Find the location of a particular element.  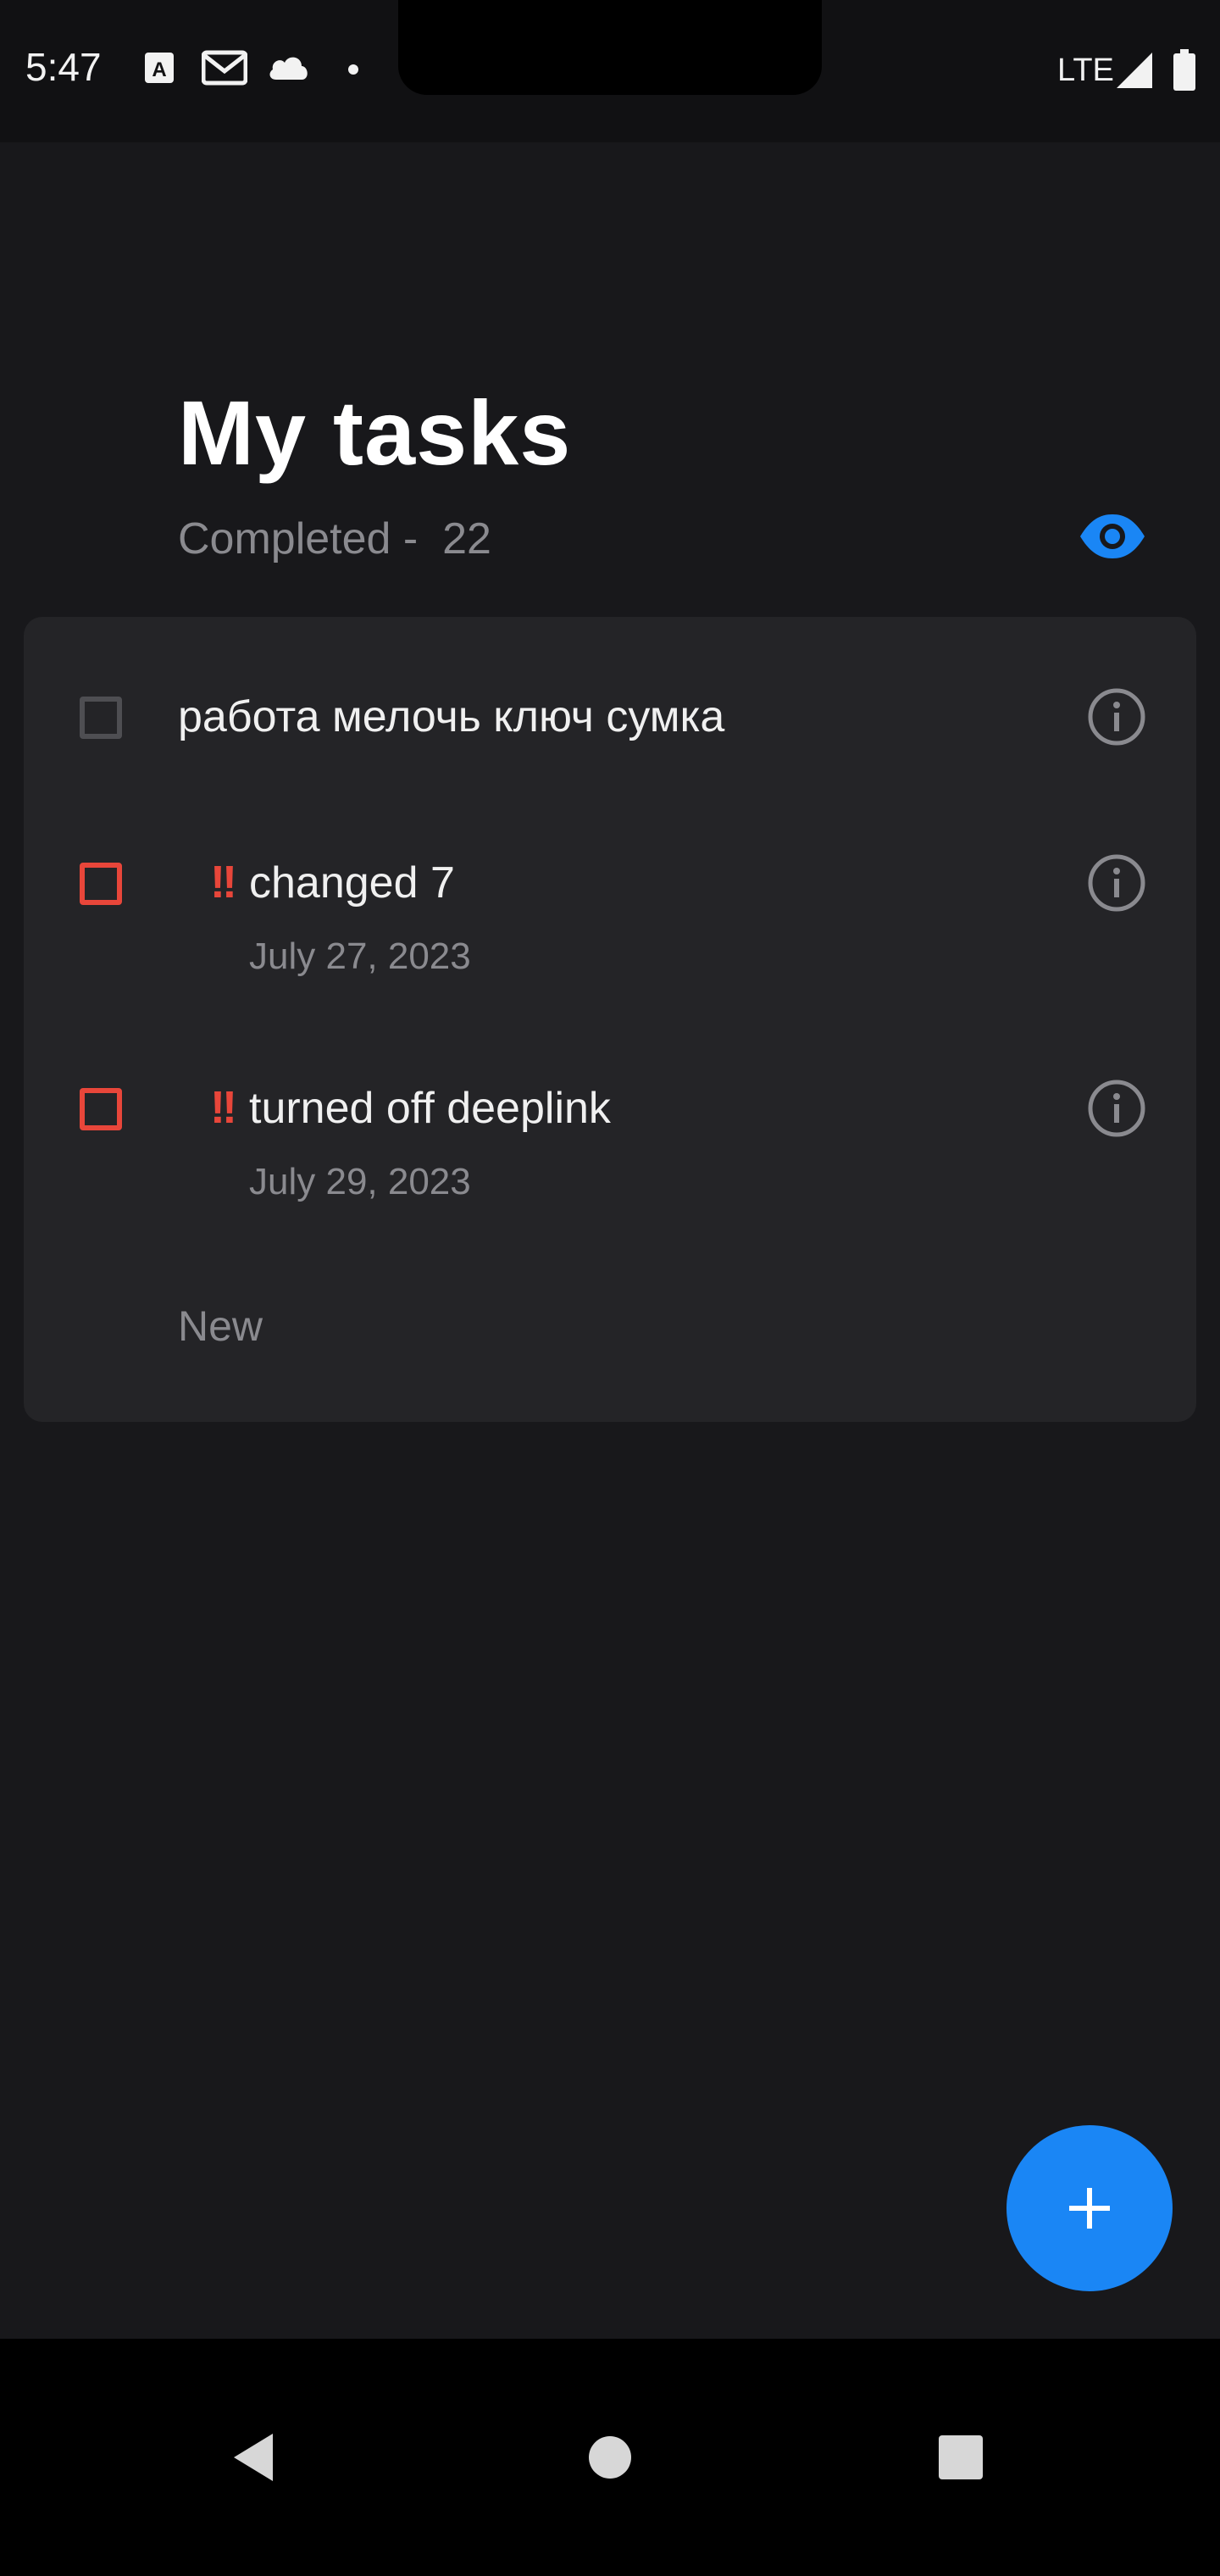

svg-text: A is located at coordinates (159, 69).